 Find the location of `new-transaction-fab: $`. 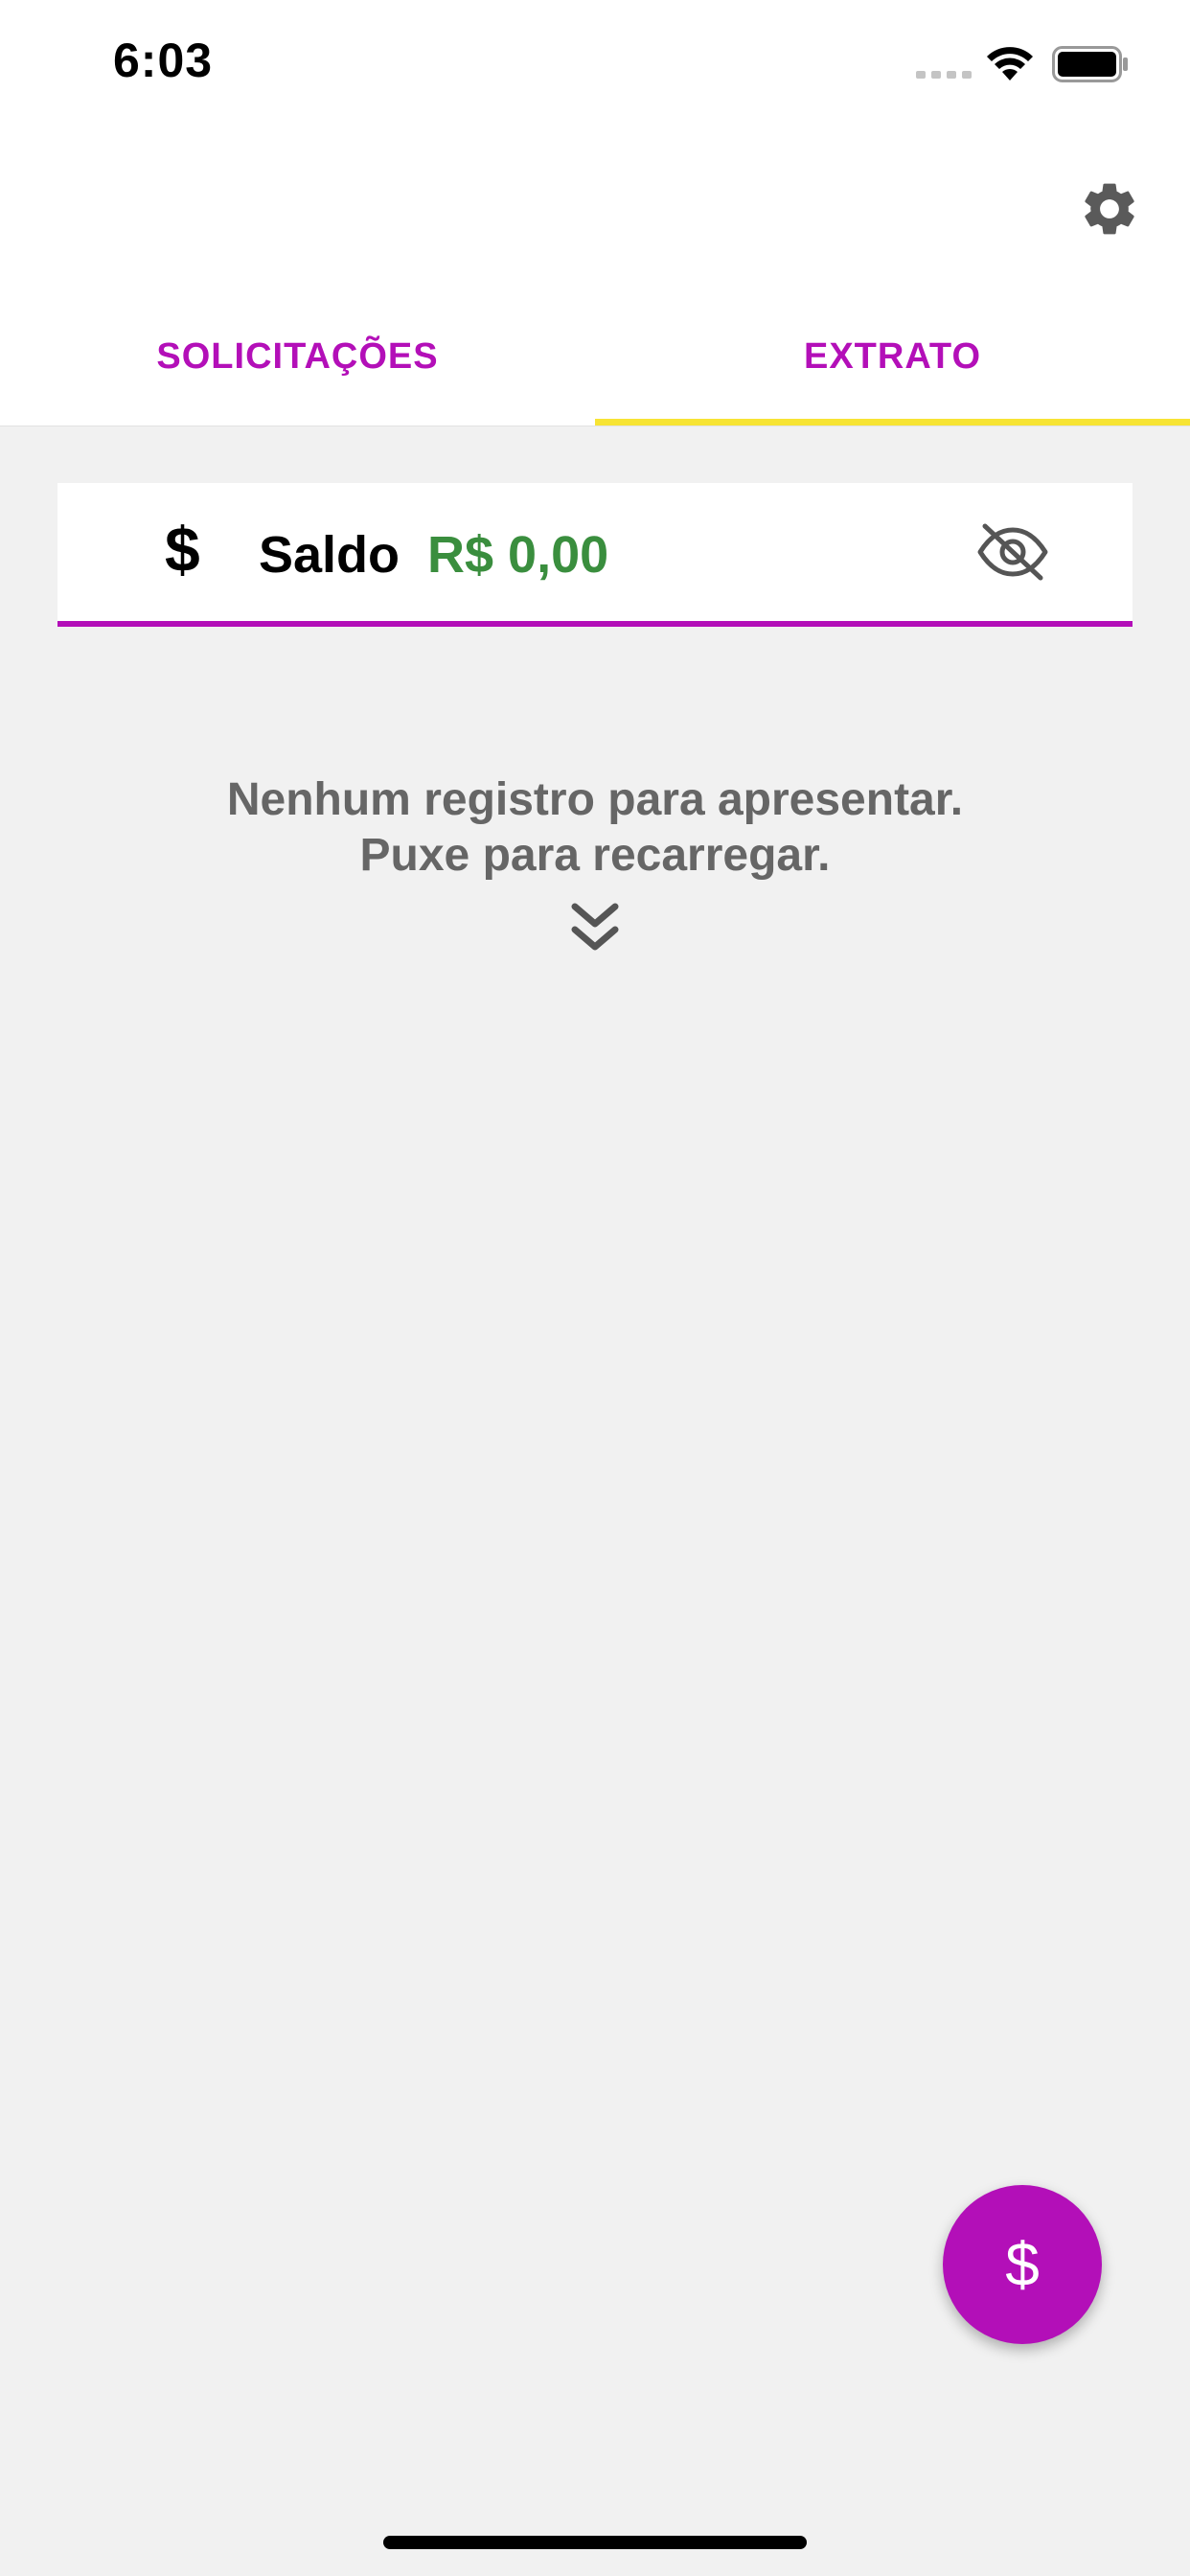

new-transaction-fab: $ is located at coordinates (1022, 2264).